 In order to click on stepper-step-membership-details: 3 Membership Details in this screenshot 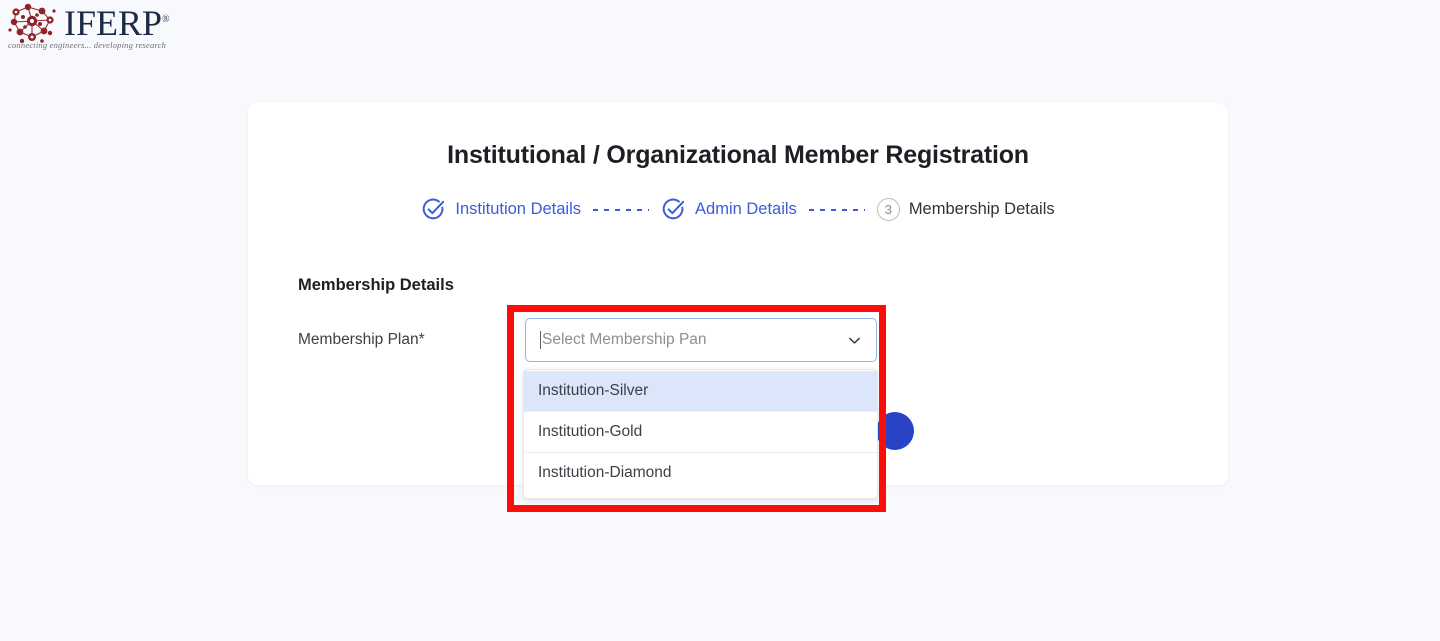, I will do `click(965, 209)`.